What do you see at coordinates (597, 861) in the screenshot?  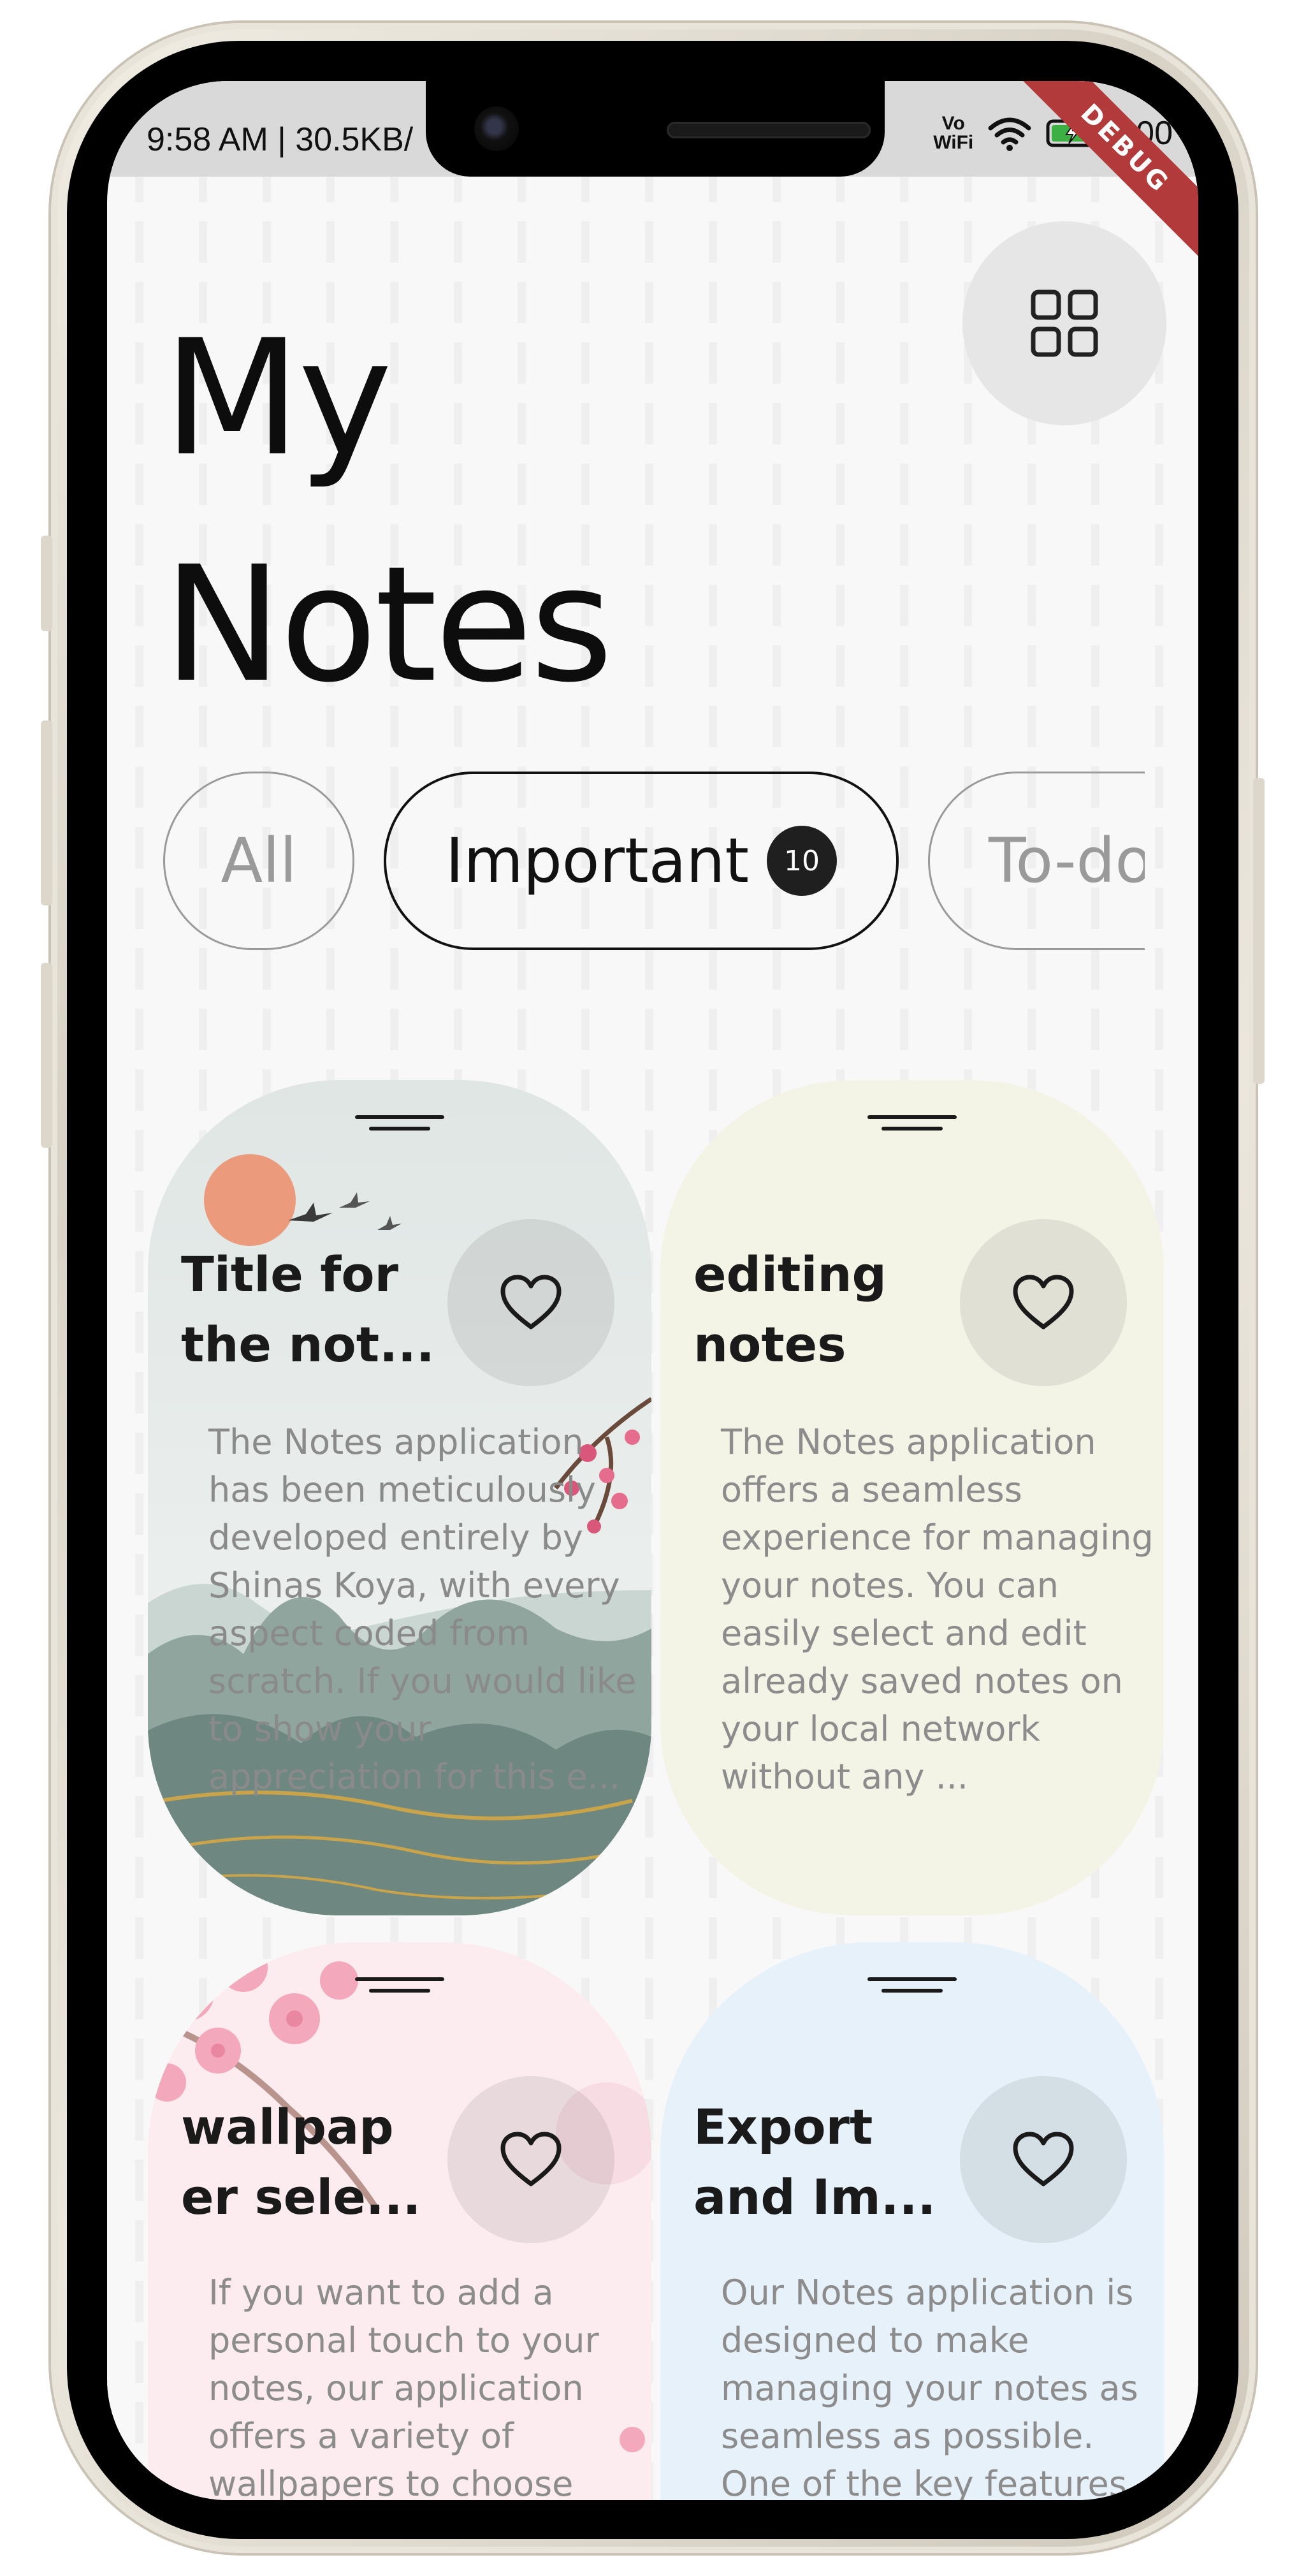 I see `chip-label: Important` at bounding box center [597, 861].